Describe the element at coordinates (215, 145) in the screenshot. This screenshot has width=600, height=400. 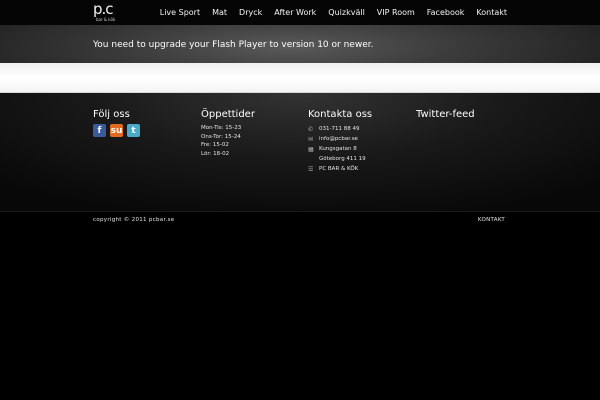
I see `hours-line: Fre: 15-02` at that location.